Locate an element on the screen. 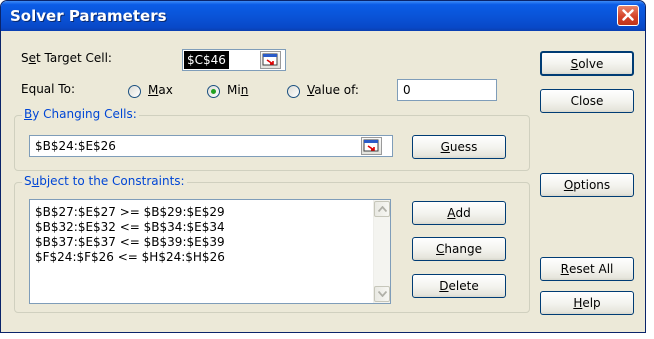 Image resolution: width=654 pixels, height=339 pixels. value-of-radio-label: Value of: is located at coordinates (333, 90).